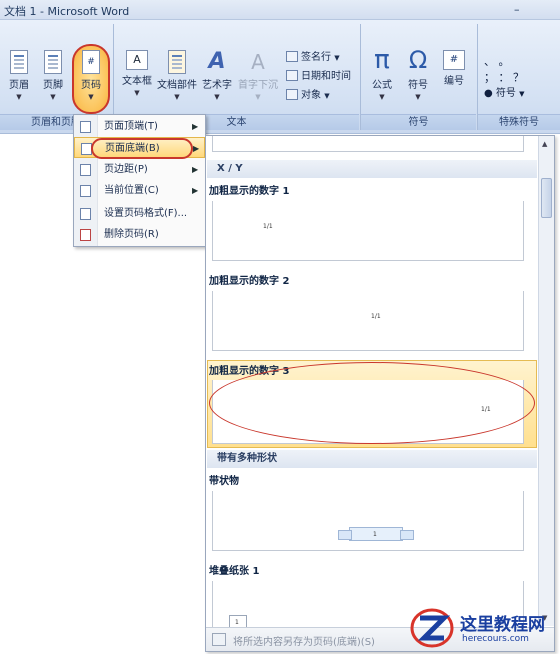 The image size is (560, 654). Describe the element at coordinates (224, 481) in the screenshot. I see `gallery-item-label: 带状物` at that location.